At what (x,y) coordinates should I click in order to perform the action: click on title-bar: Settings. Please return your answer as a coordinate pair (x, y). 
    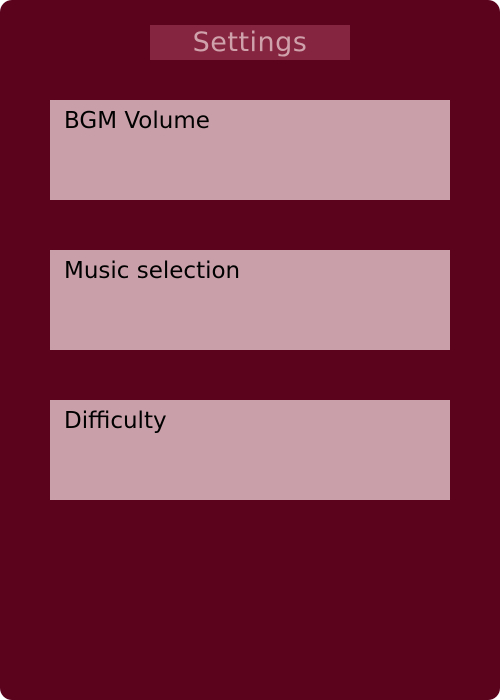
    Looking at the image, I should click on (250, 42).